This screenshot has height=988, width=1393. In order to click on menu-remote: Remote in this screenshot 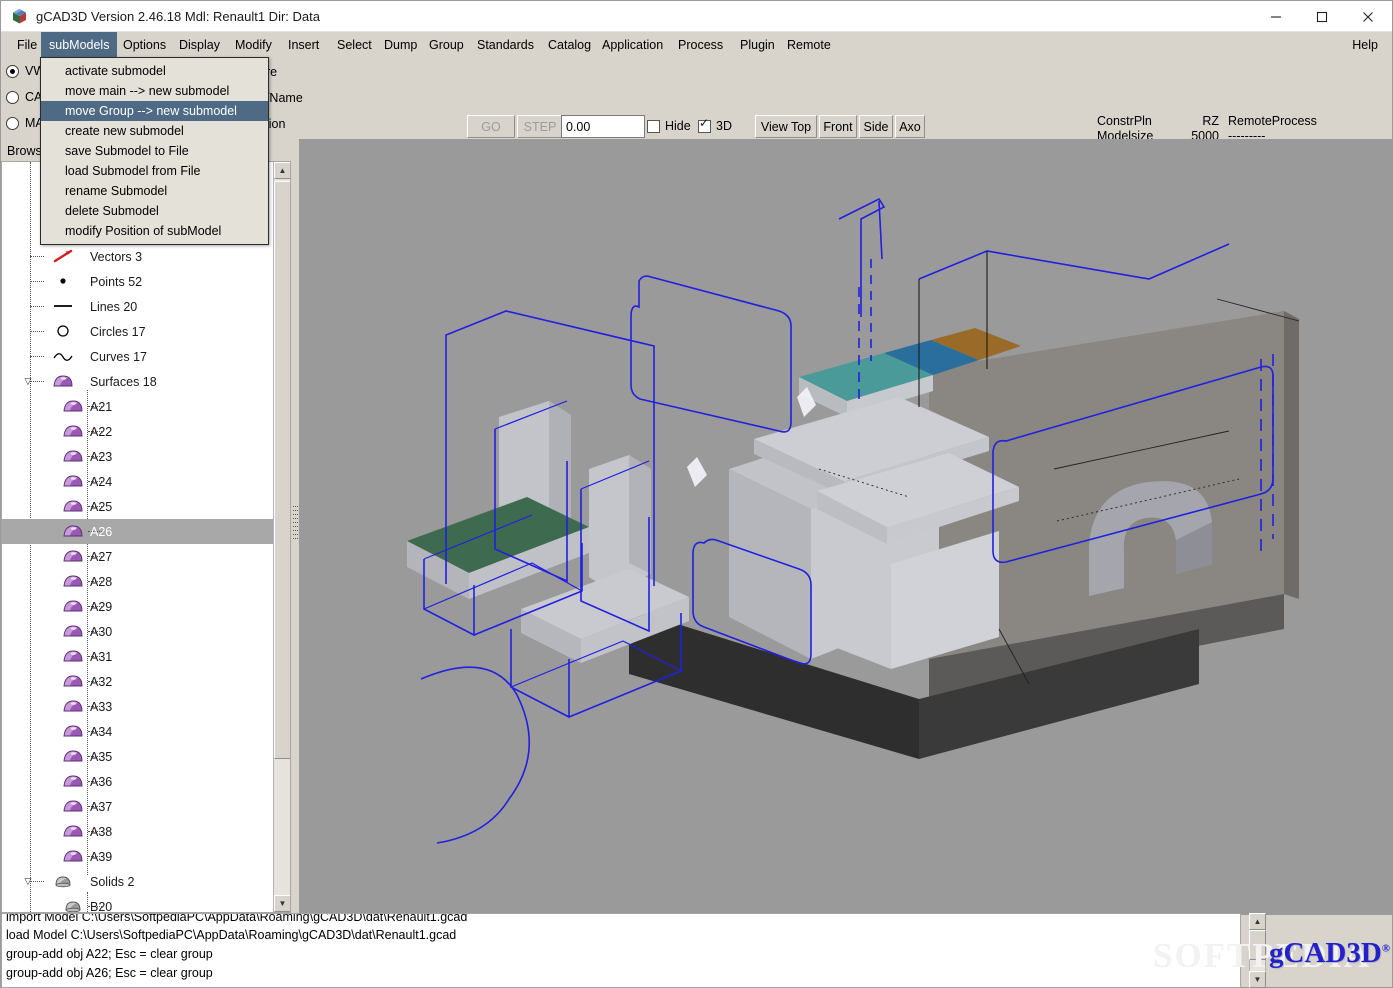, I will do `click(809, 44)`.